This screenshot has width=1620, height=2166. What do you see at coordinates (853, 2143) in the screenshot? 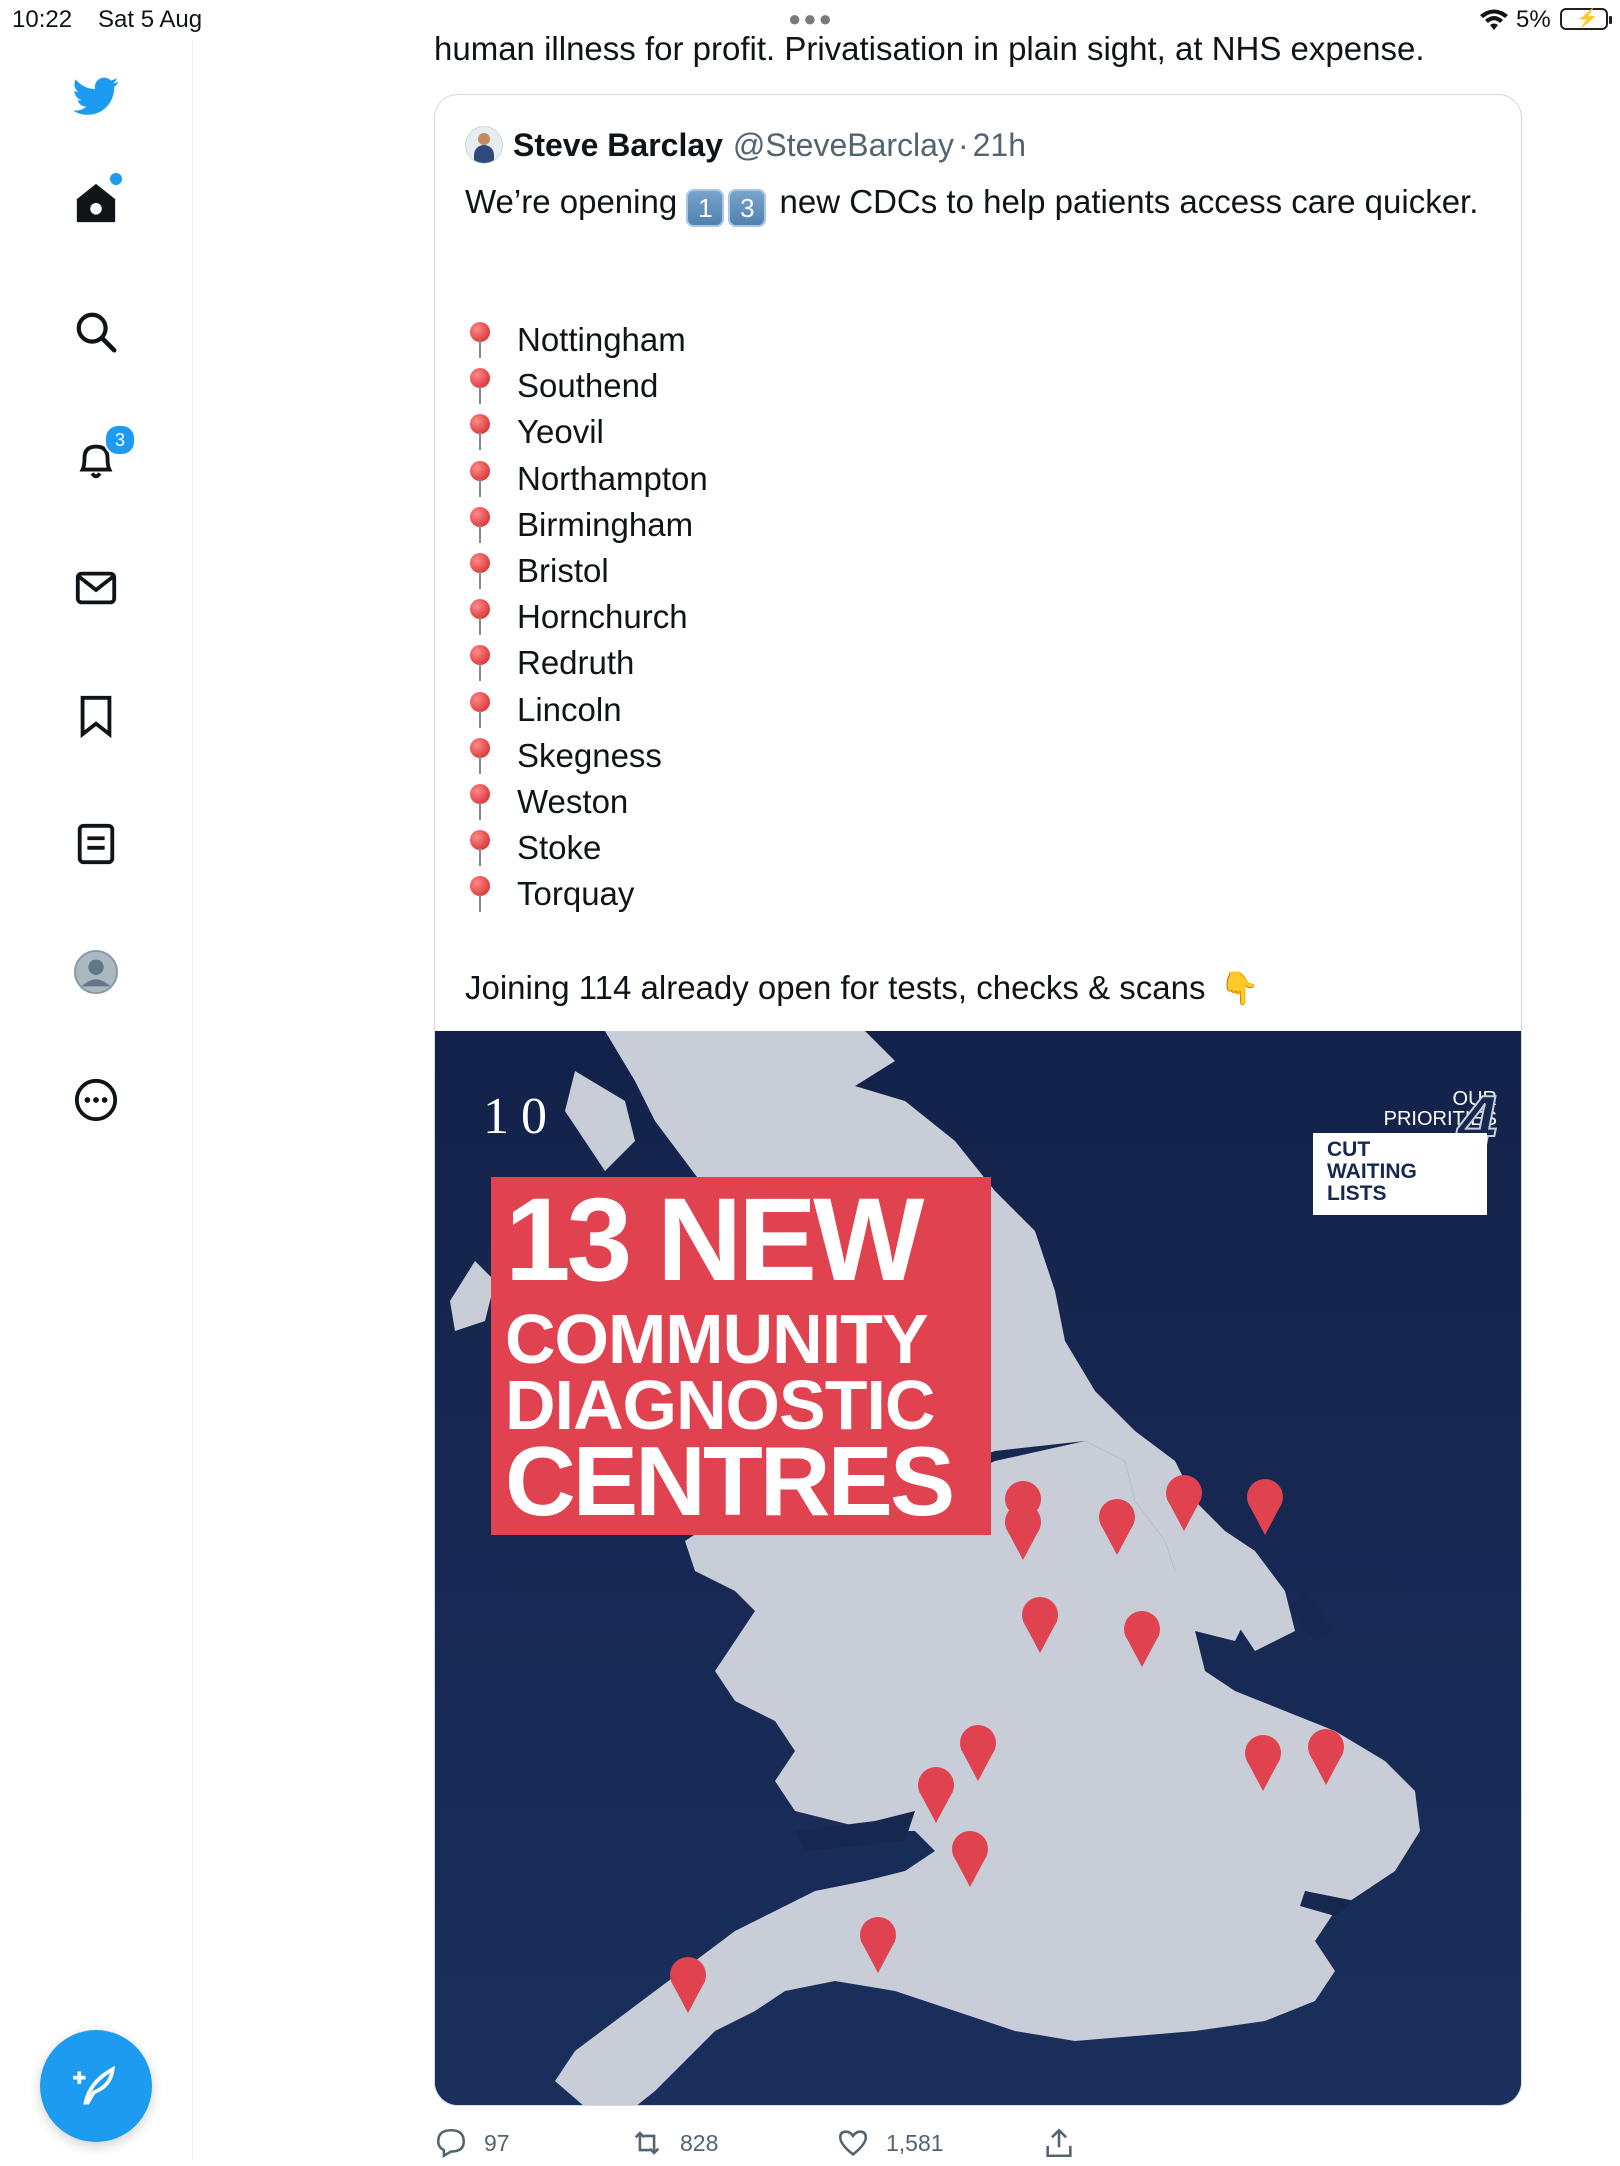
I see `heart-icon` at bounding box center [853, 2143].